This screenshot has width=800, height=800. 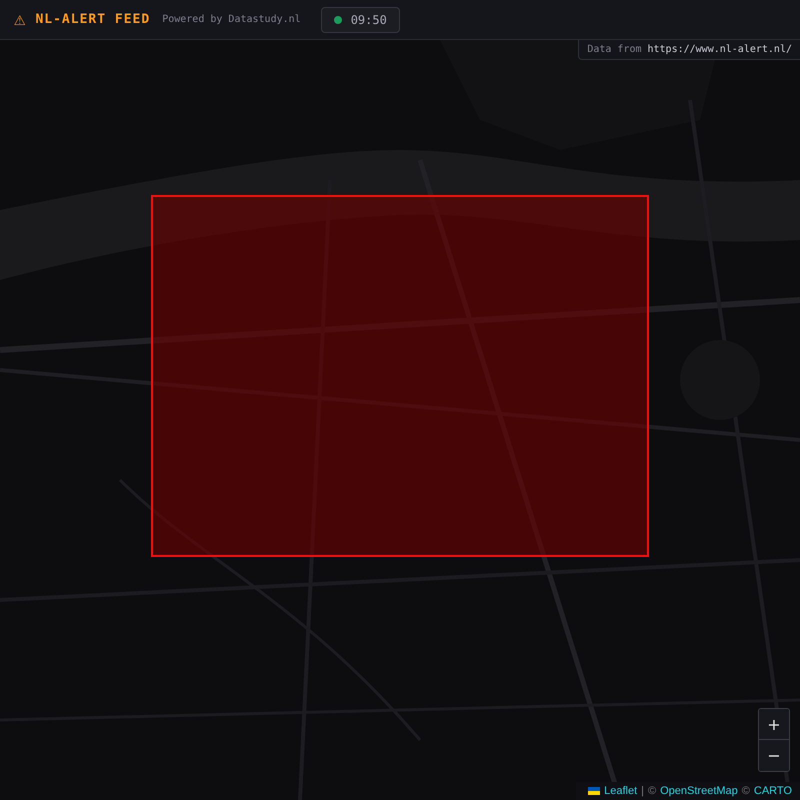 I want to click on zoom-out-button: −, so click(x=774, y=755).